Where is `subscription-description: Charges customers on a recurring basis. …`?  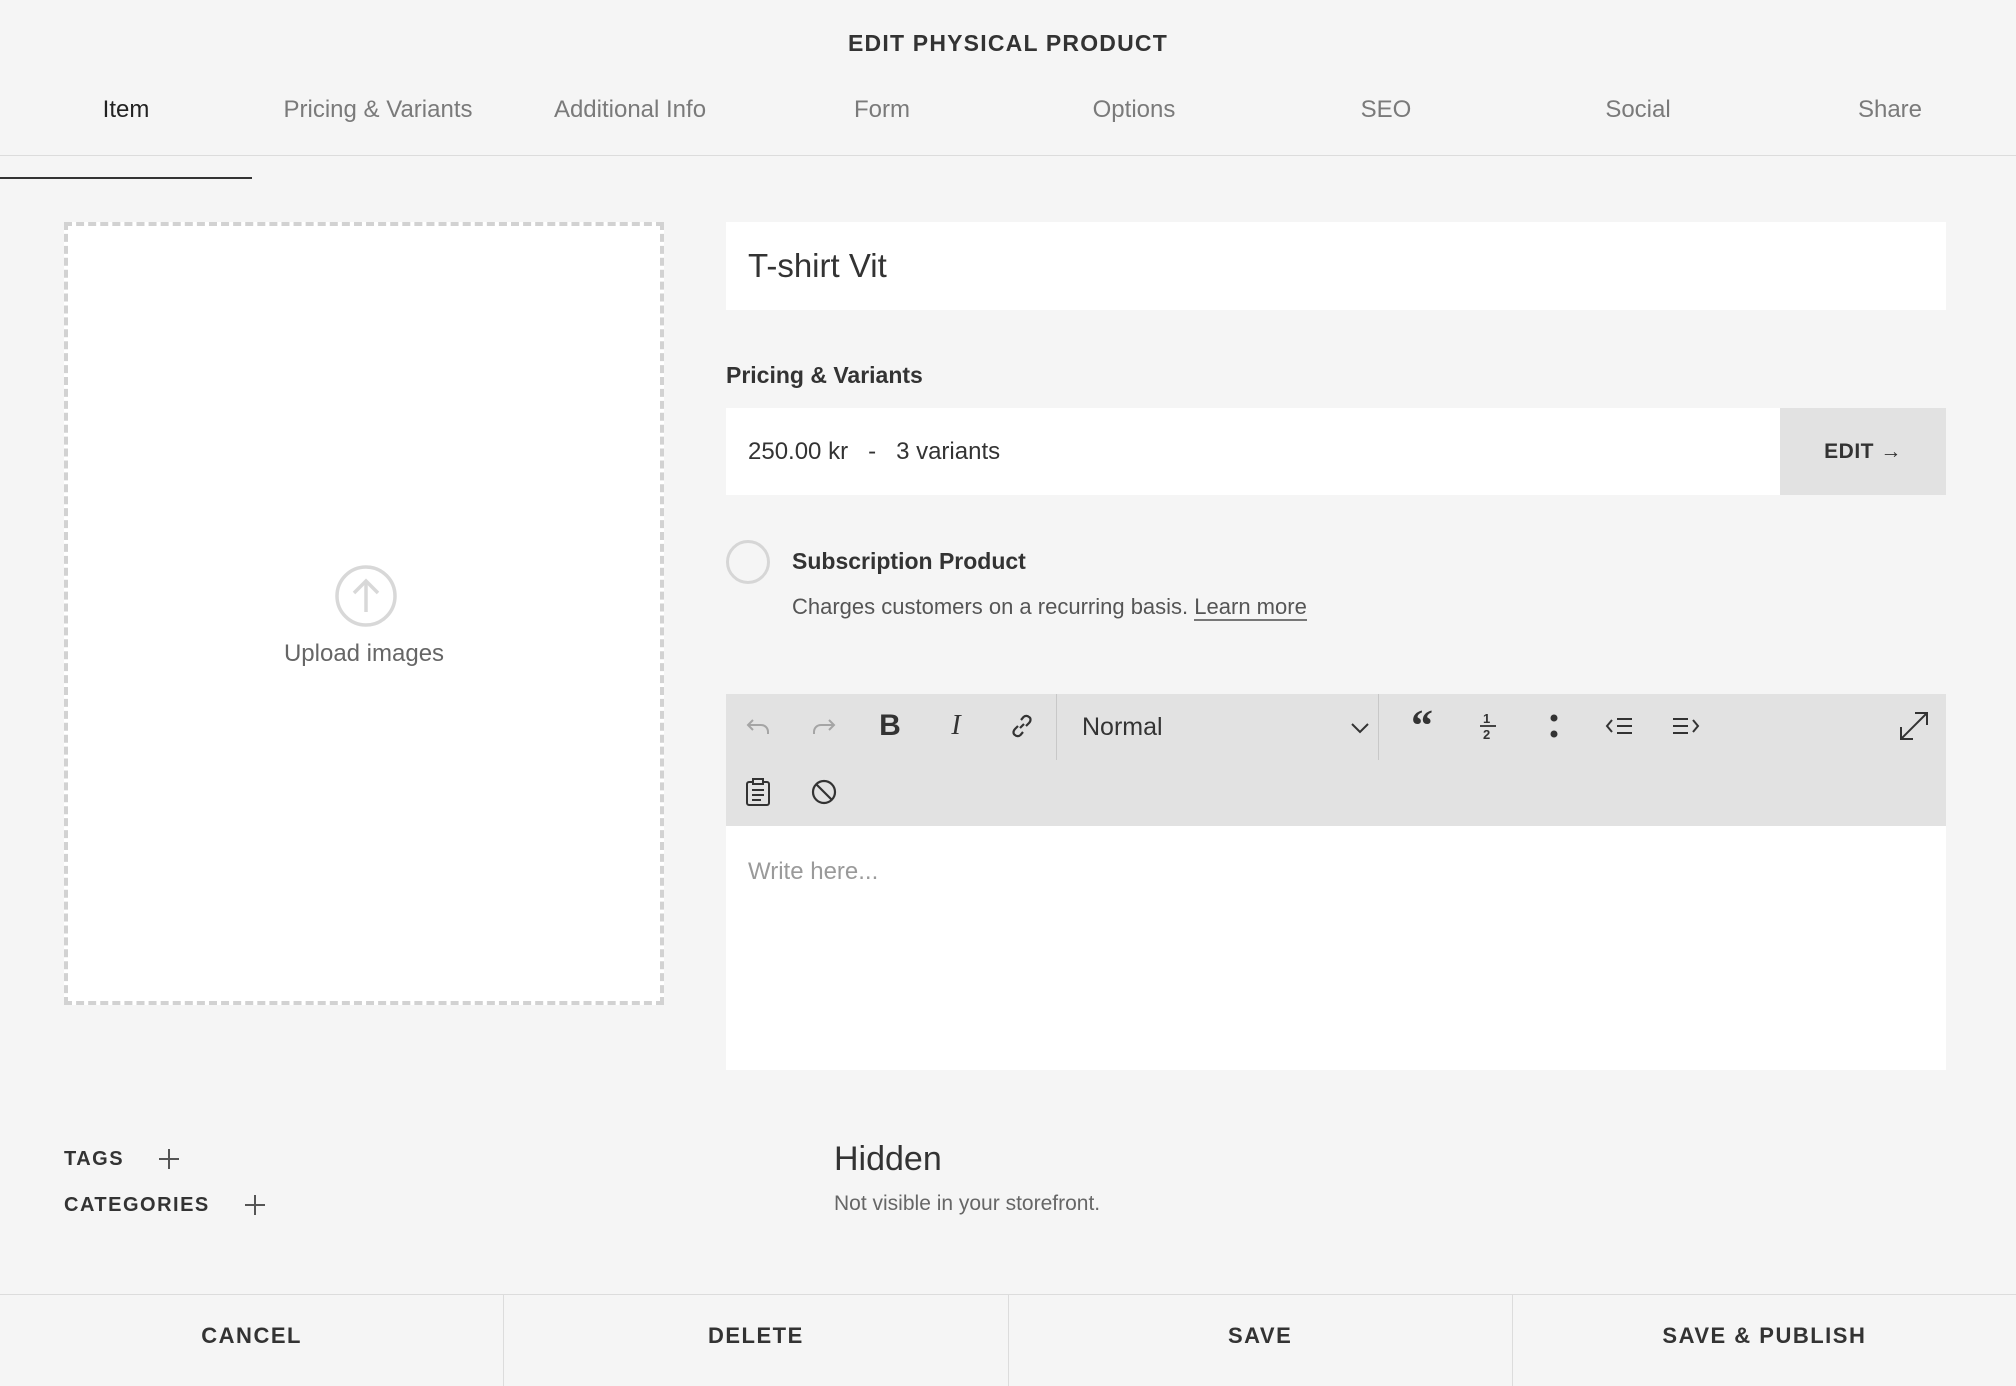 subscription-description: Charges customers on a recurring basis. … is located at coordinates (1049, 607).